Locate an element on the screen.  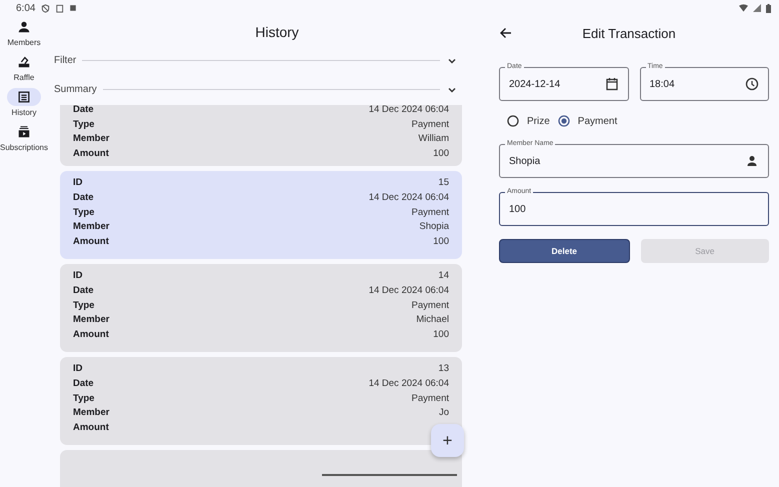
radio-option: Payment is located at coordinates (588, 121).